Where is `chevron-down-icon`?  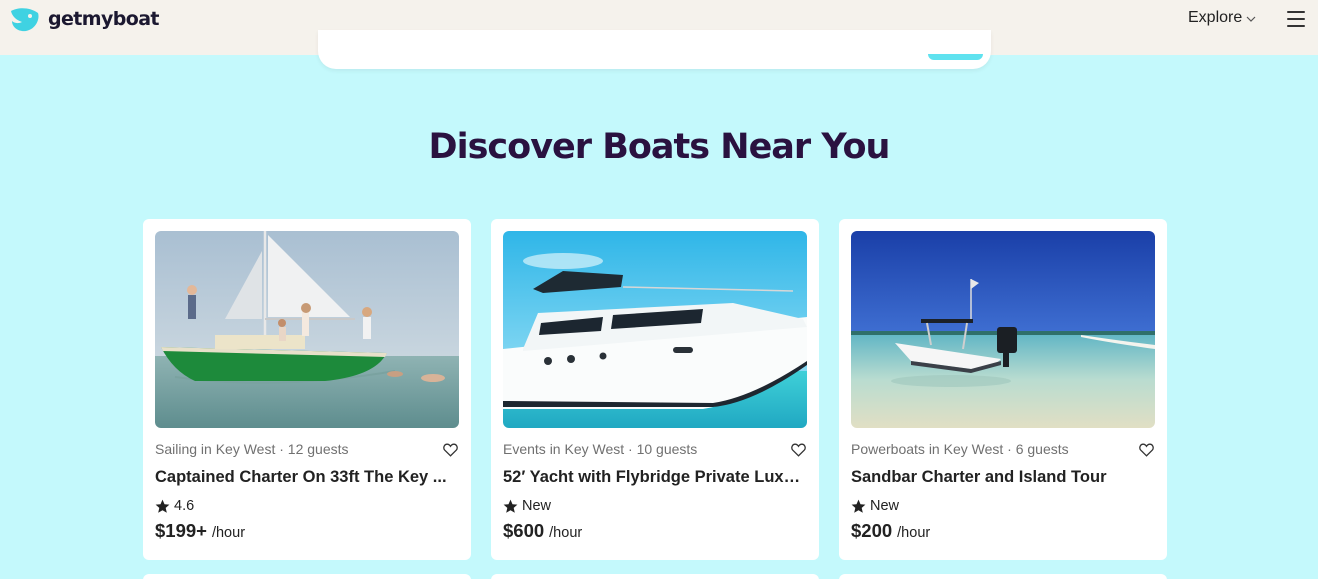 chevron-down-icon is located at coordinates (1251, 19).